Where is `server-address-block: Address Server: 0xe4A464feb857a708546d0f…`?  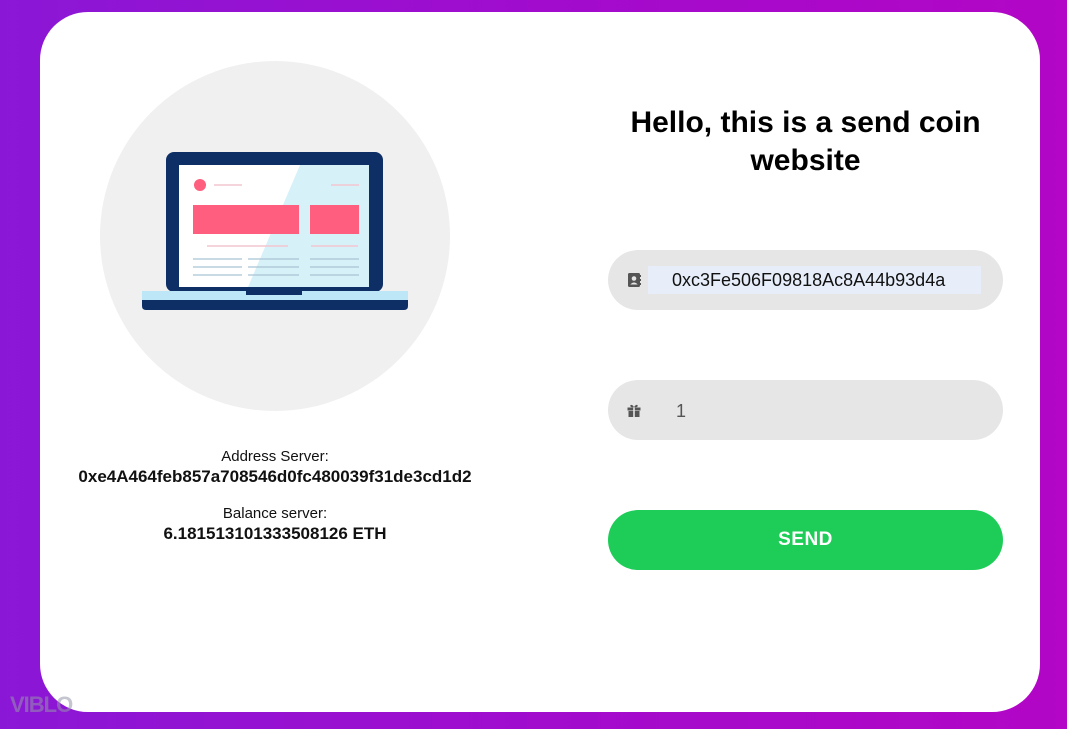
server-address-block: Address Server: 0xe4A464feb857a708546d0f… is located at coordinates (275, 468).